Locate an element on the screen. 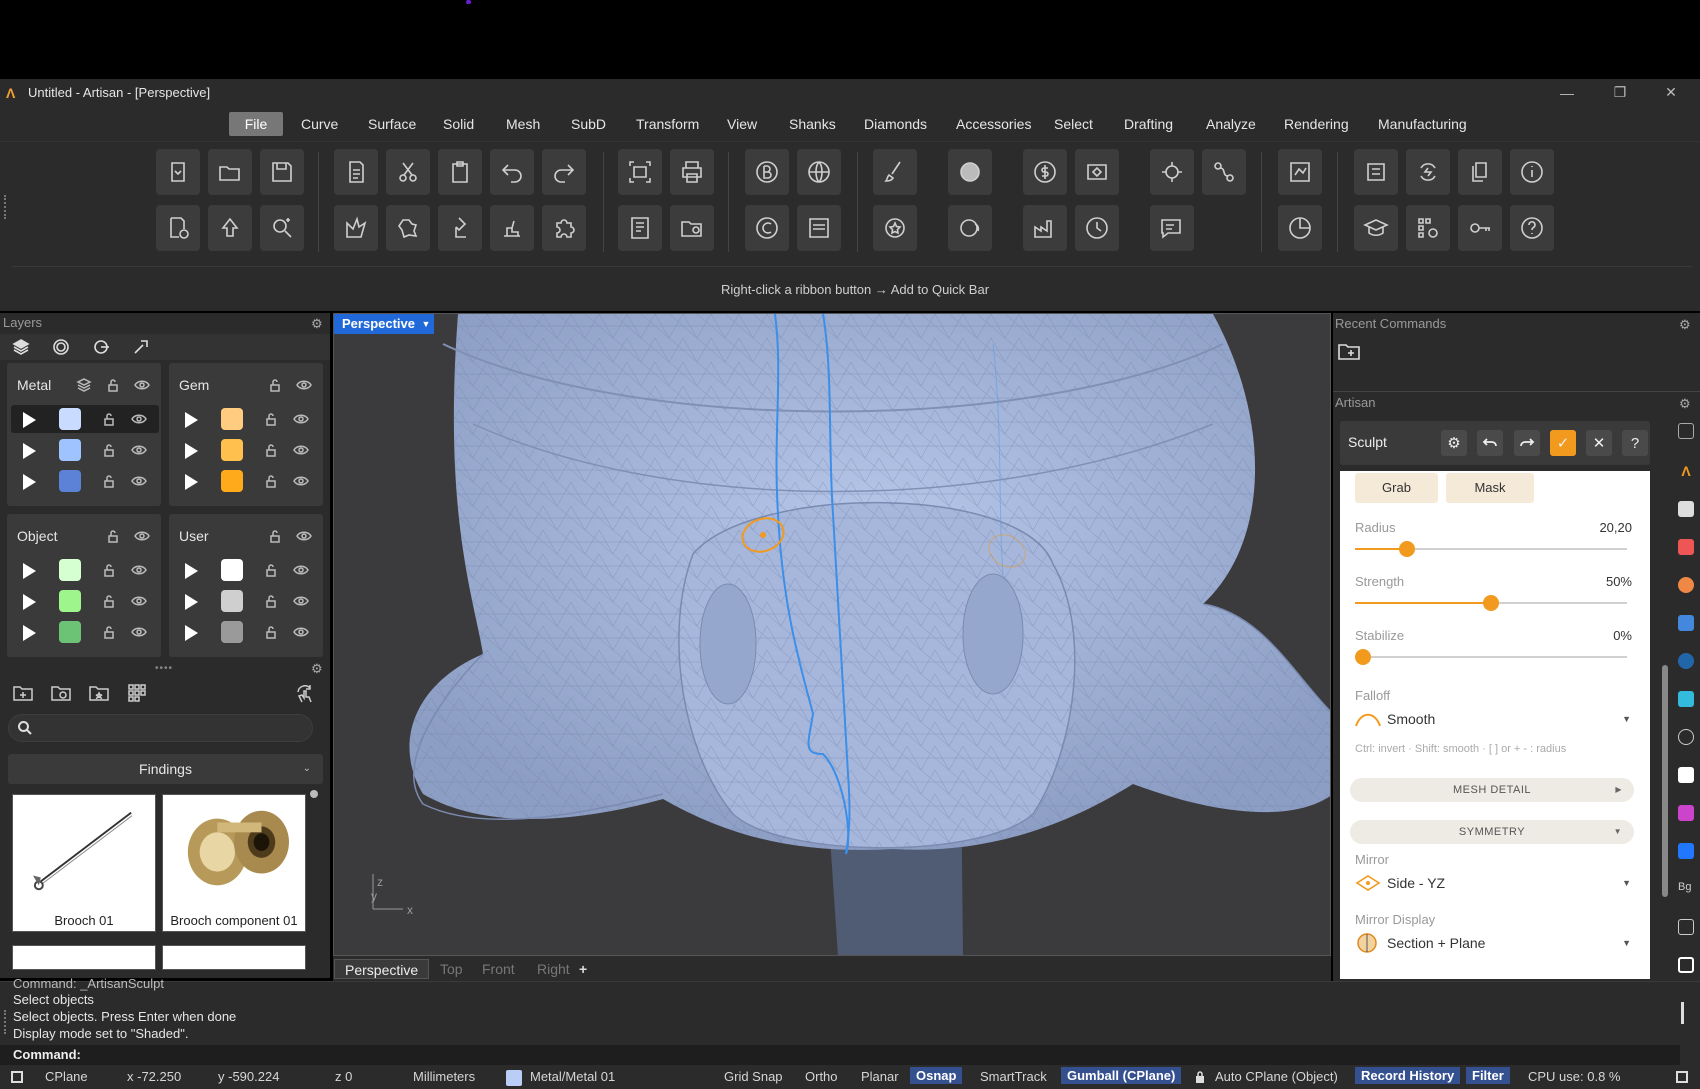 This screenshot has width=1700, height=1089. library-item-brooch-component: Brooch component 01 is located at coordinates (234, 863).